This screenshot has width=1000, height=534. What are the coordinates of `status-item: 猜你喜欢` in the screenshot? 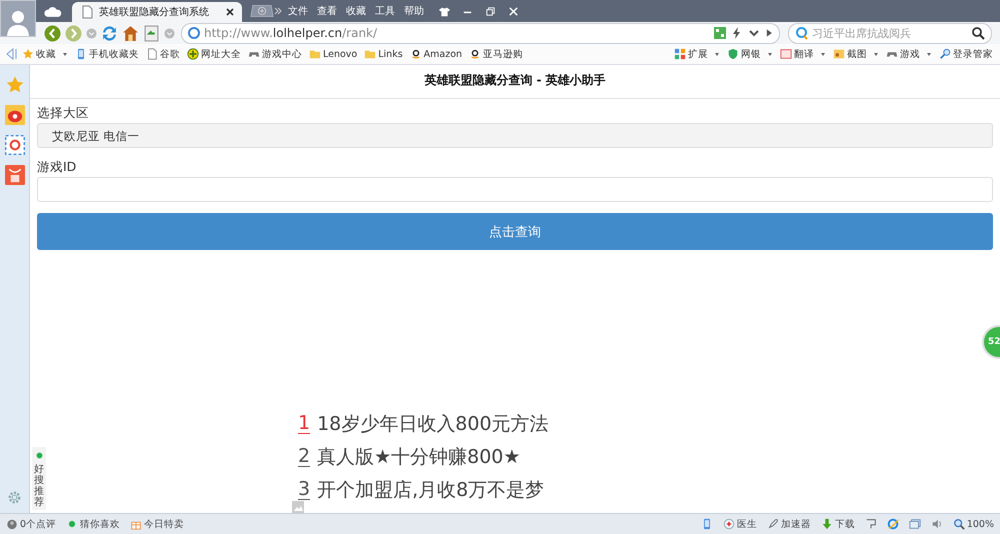 It's located at (93, 524).